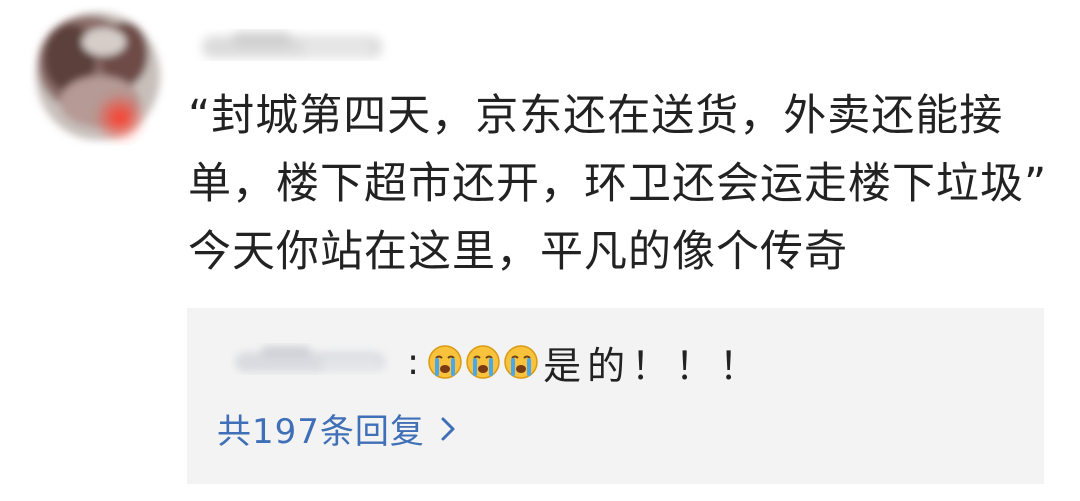  I want to click on reply-item: : 是的！！！, so click(497, 362).